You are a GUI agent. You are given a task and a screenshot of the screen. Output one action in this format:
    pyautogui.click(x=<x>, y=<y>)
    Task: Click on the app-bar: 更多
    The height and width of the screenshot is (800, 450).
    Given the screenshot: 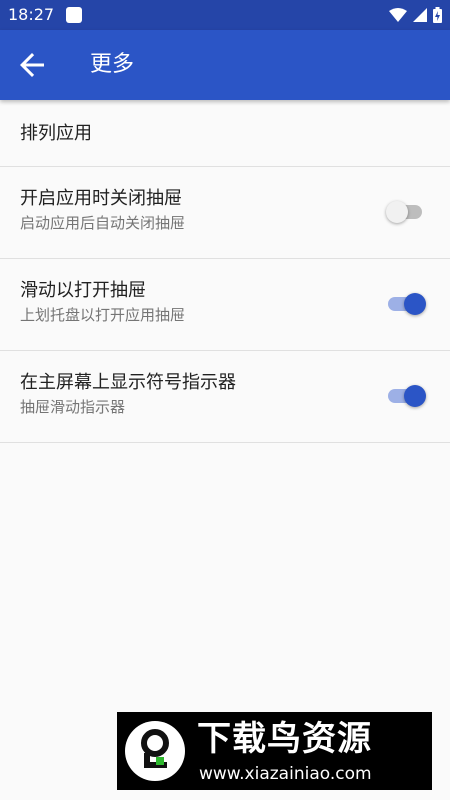 What is the action you would take?
    pyautogui.click(x=225, y=65)
    